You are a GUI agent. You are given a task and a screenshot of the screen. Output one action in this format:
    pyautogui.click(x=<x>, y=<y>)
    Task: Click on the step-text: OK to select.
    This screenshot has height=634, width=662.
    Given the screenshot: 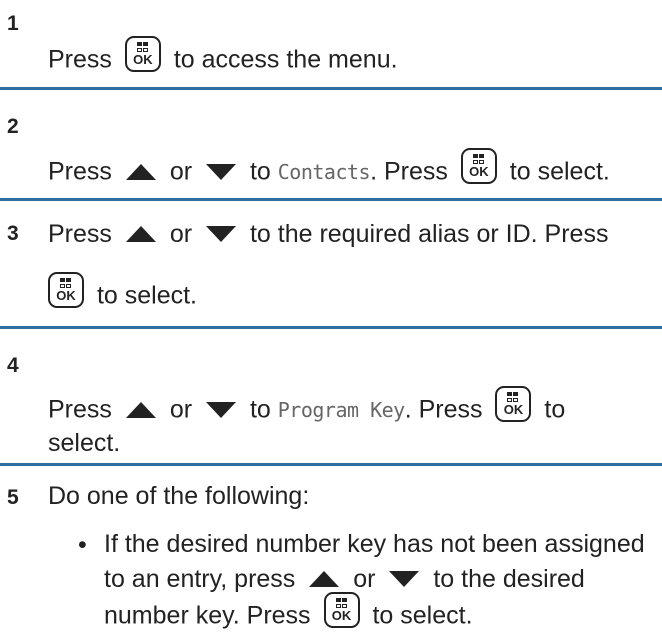 What is the action you would take?
    pyautogui.click(x=123, y=293)
    